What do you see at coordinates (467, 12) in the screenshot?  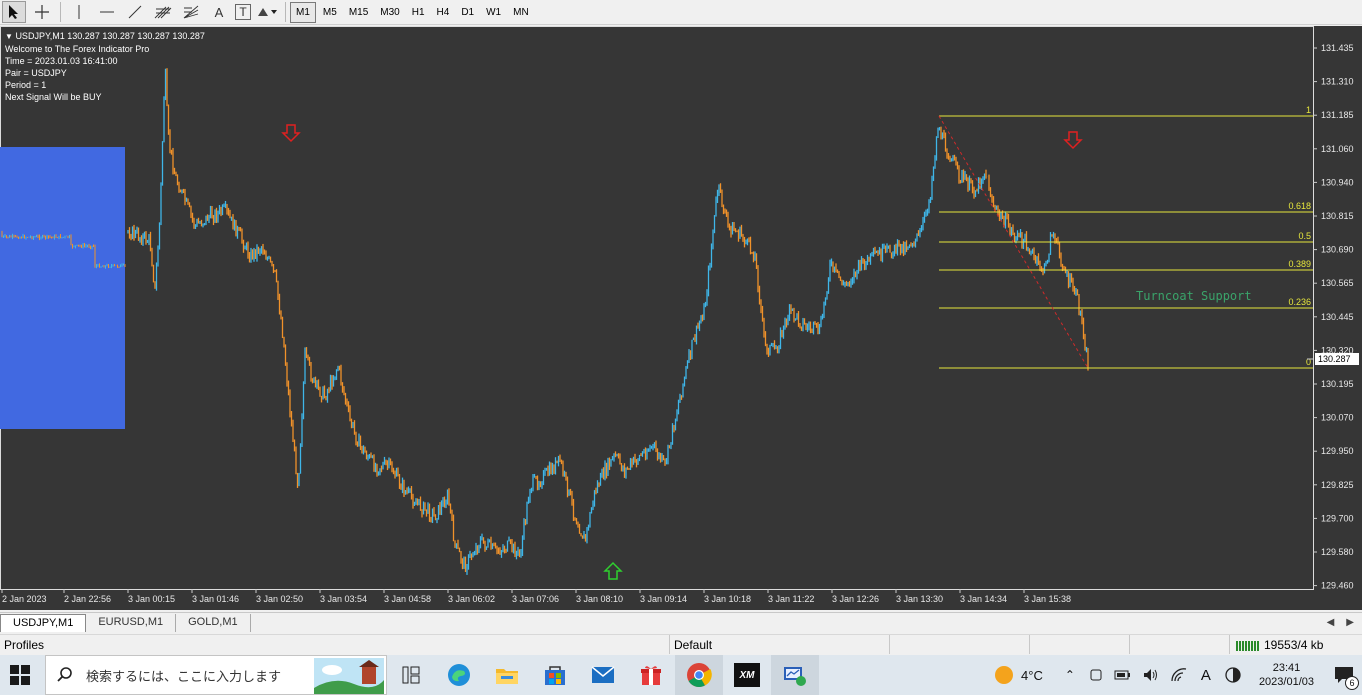 I see `timeframe-d1: D1` at bounding box center [467, 12].